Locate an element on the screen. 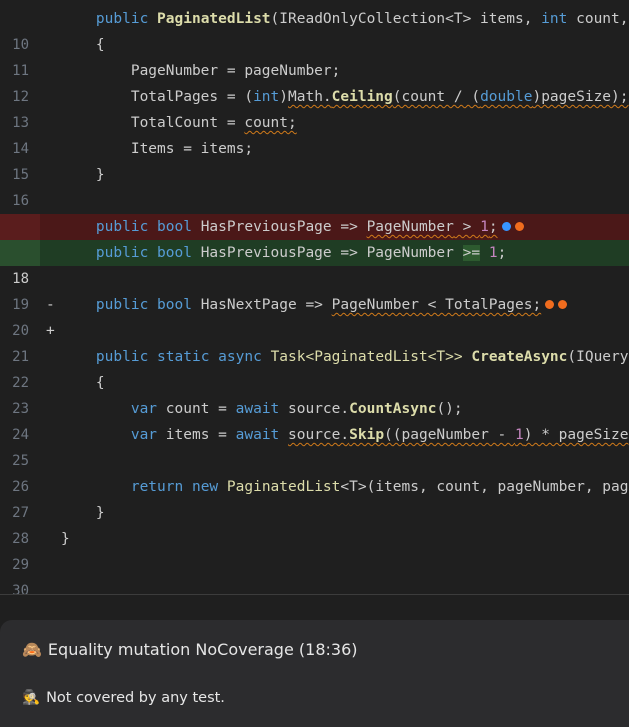 The height and width of the screenshot is (727, 629). code-text: TotalCount = count; is located at coordinates (213, 123).